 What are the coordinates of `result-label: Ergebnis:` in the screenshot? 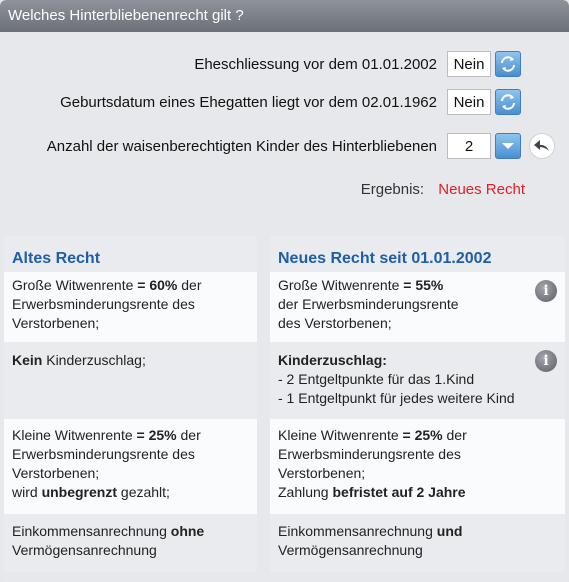 It's located at (392, 189).